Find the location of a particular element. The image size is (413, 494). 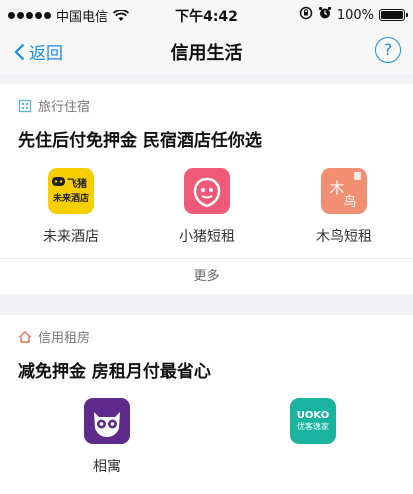

page-title: 信用生活 is located at coordinates (206, 53).